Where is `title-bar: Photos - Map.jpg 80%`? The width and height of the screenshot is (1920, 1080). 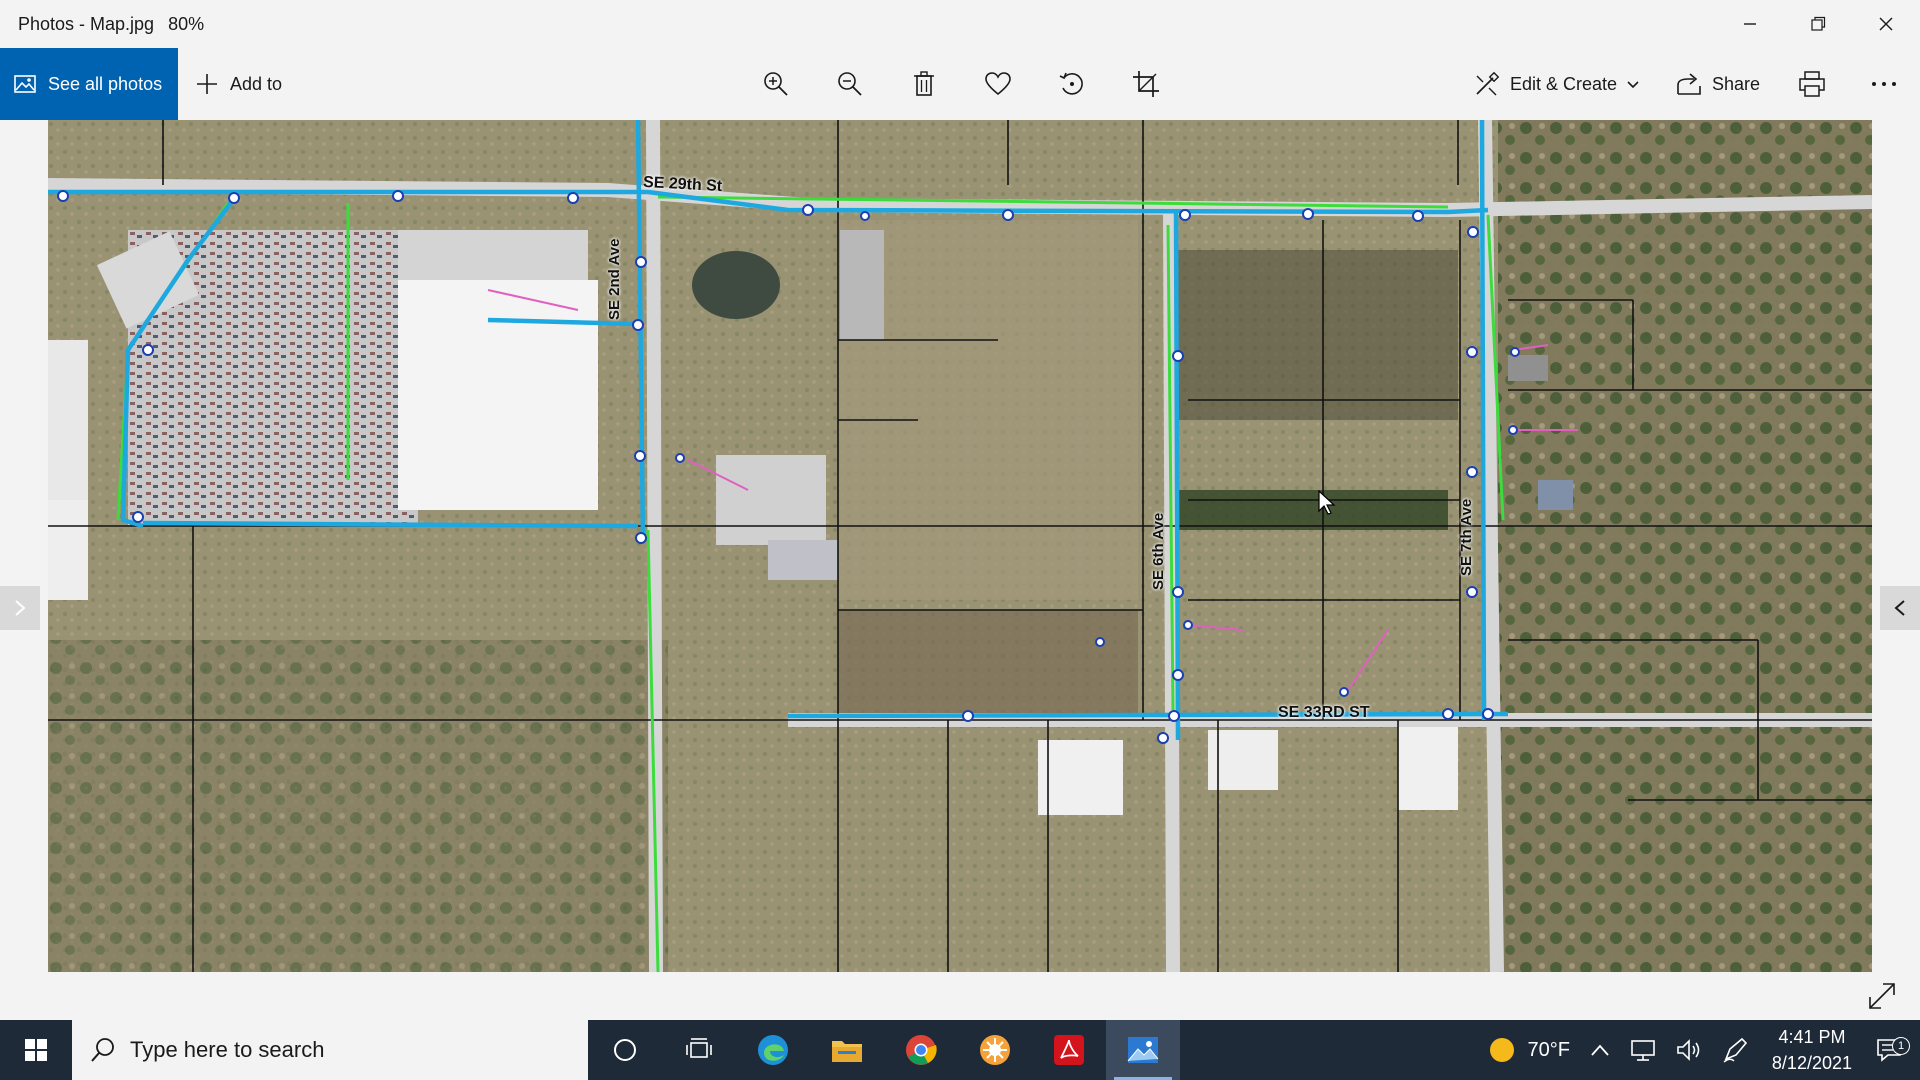 title-bar: Photos - Map.jpg 80% is located at coordinates (960, 24).